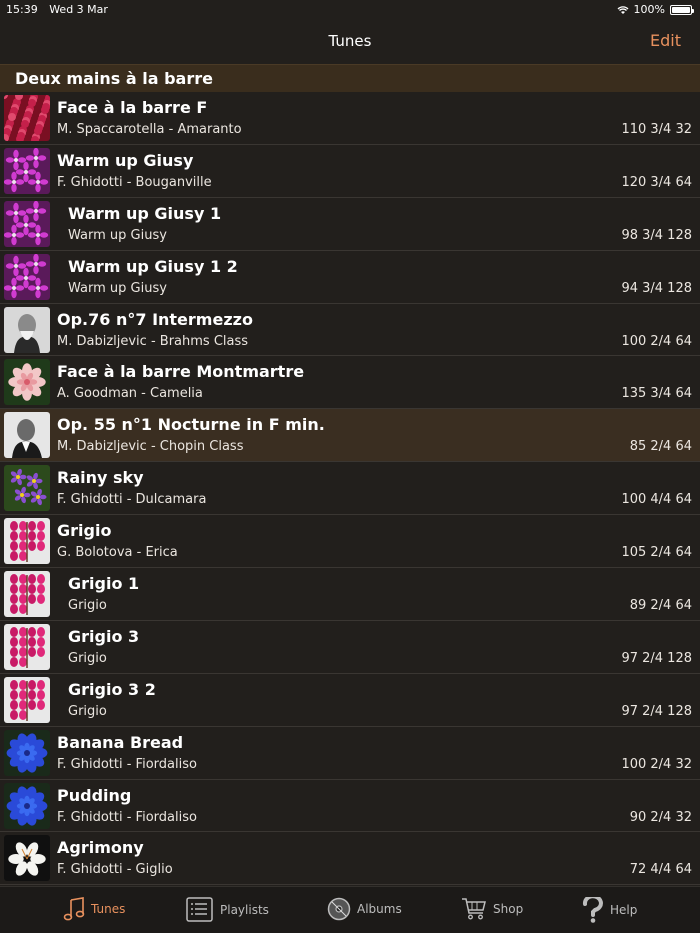 The image size is (700, 933). I want to click on tab-shop: Shop, so click(492, 909).